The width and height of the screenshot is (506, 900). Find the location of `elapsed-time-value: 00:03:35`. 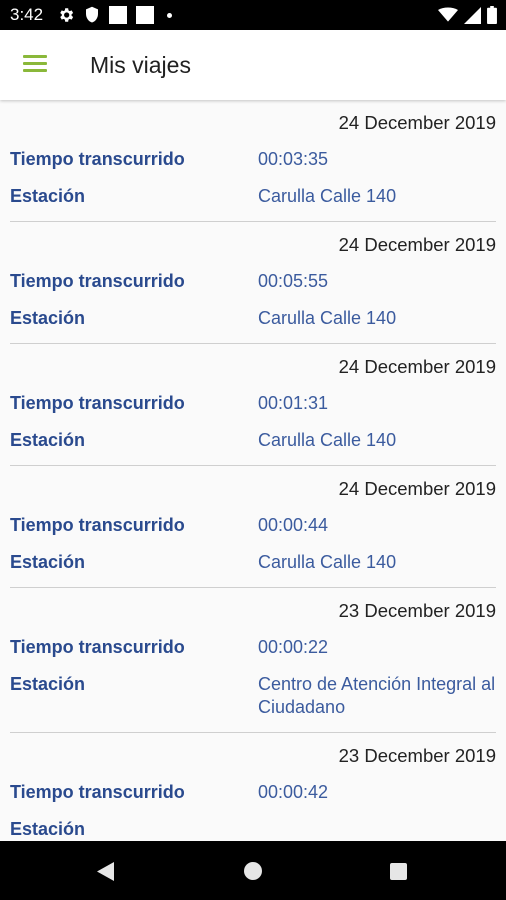

elapsed-time-value: 00:03:35 is located at coordinates (293, 159).